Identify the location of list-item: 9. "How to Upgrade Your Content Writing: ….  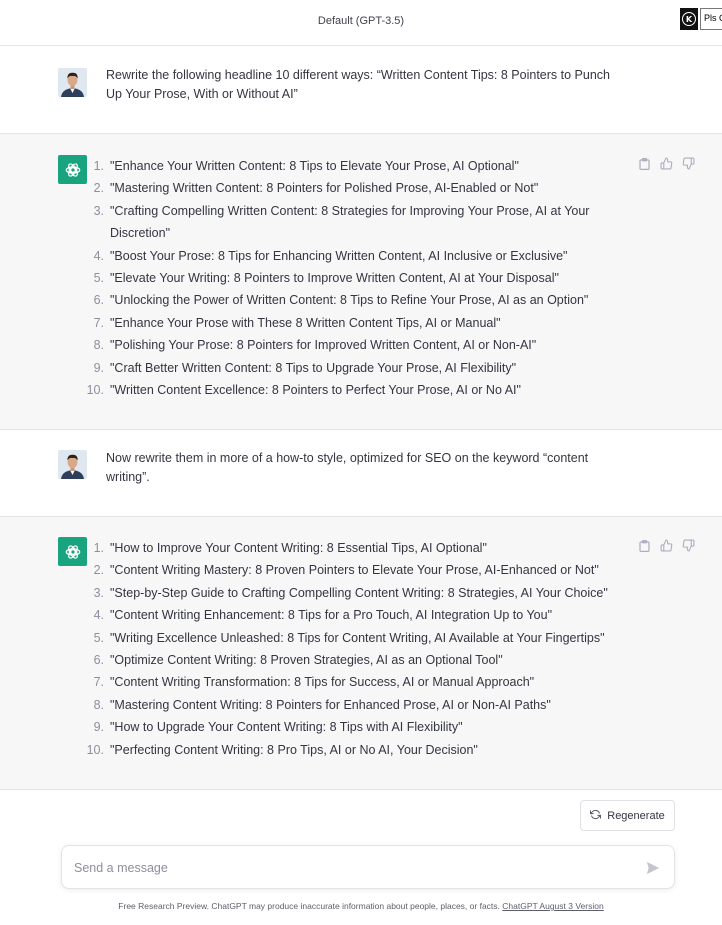
(278, 727).